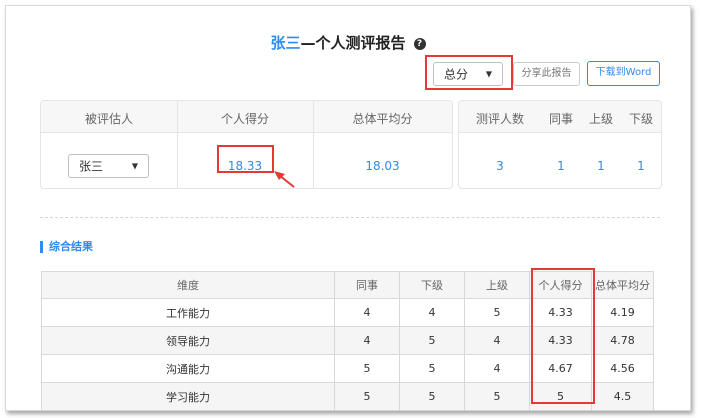 This screenshot has height=418, width=701. What do you see at coordinates (622, 340) in the screenshot?
I see `average-score-cell: 4.78` at bounding box center [622, 340].